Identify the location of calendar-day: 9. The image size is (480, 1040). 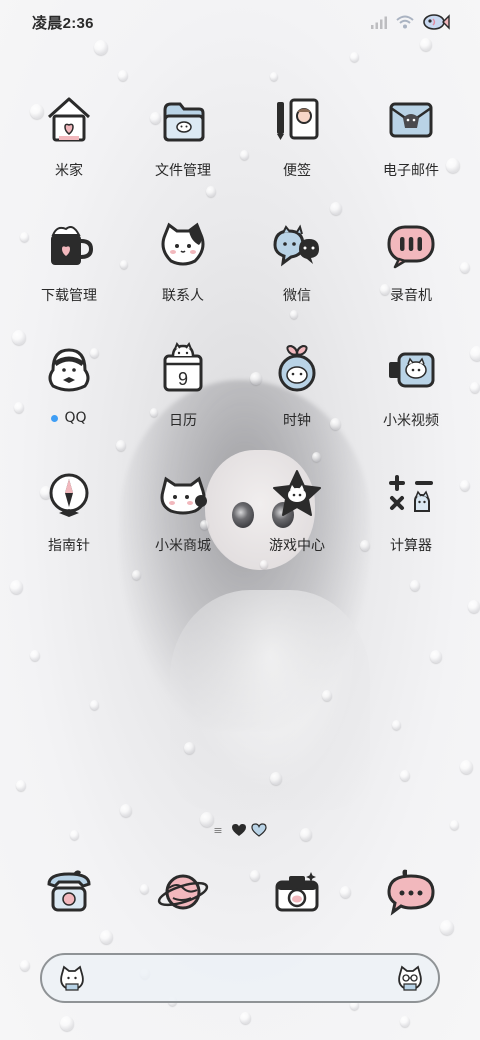
(183, 379).